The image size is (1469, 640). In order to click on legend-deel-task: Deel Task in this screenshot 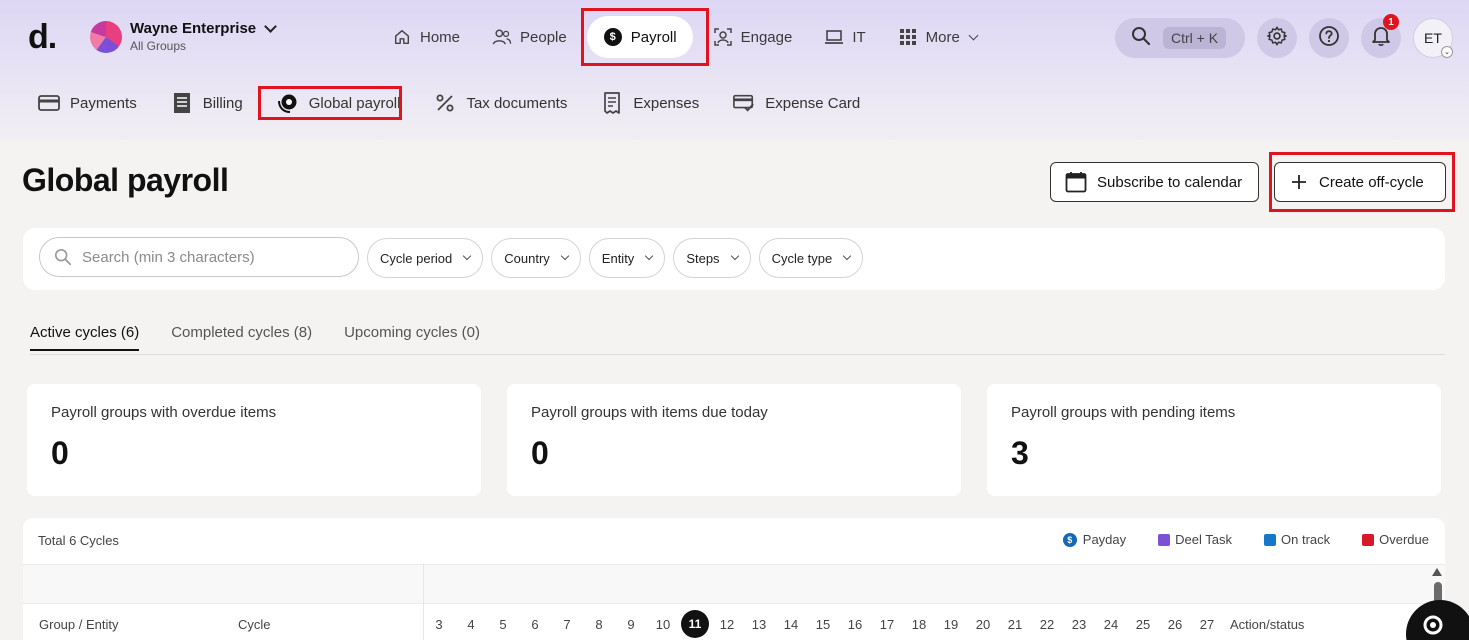, I will do `click(1195, 539)`.